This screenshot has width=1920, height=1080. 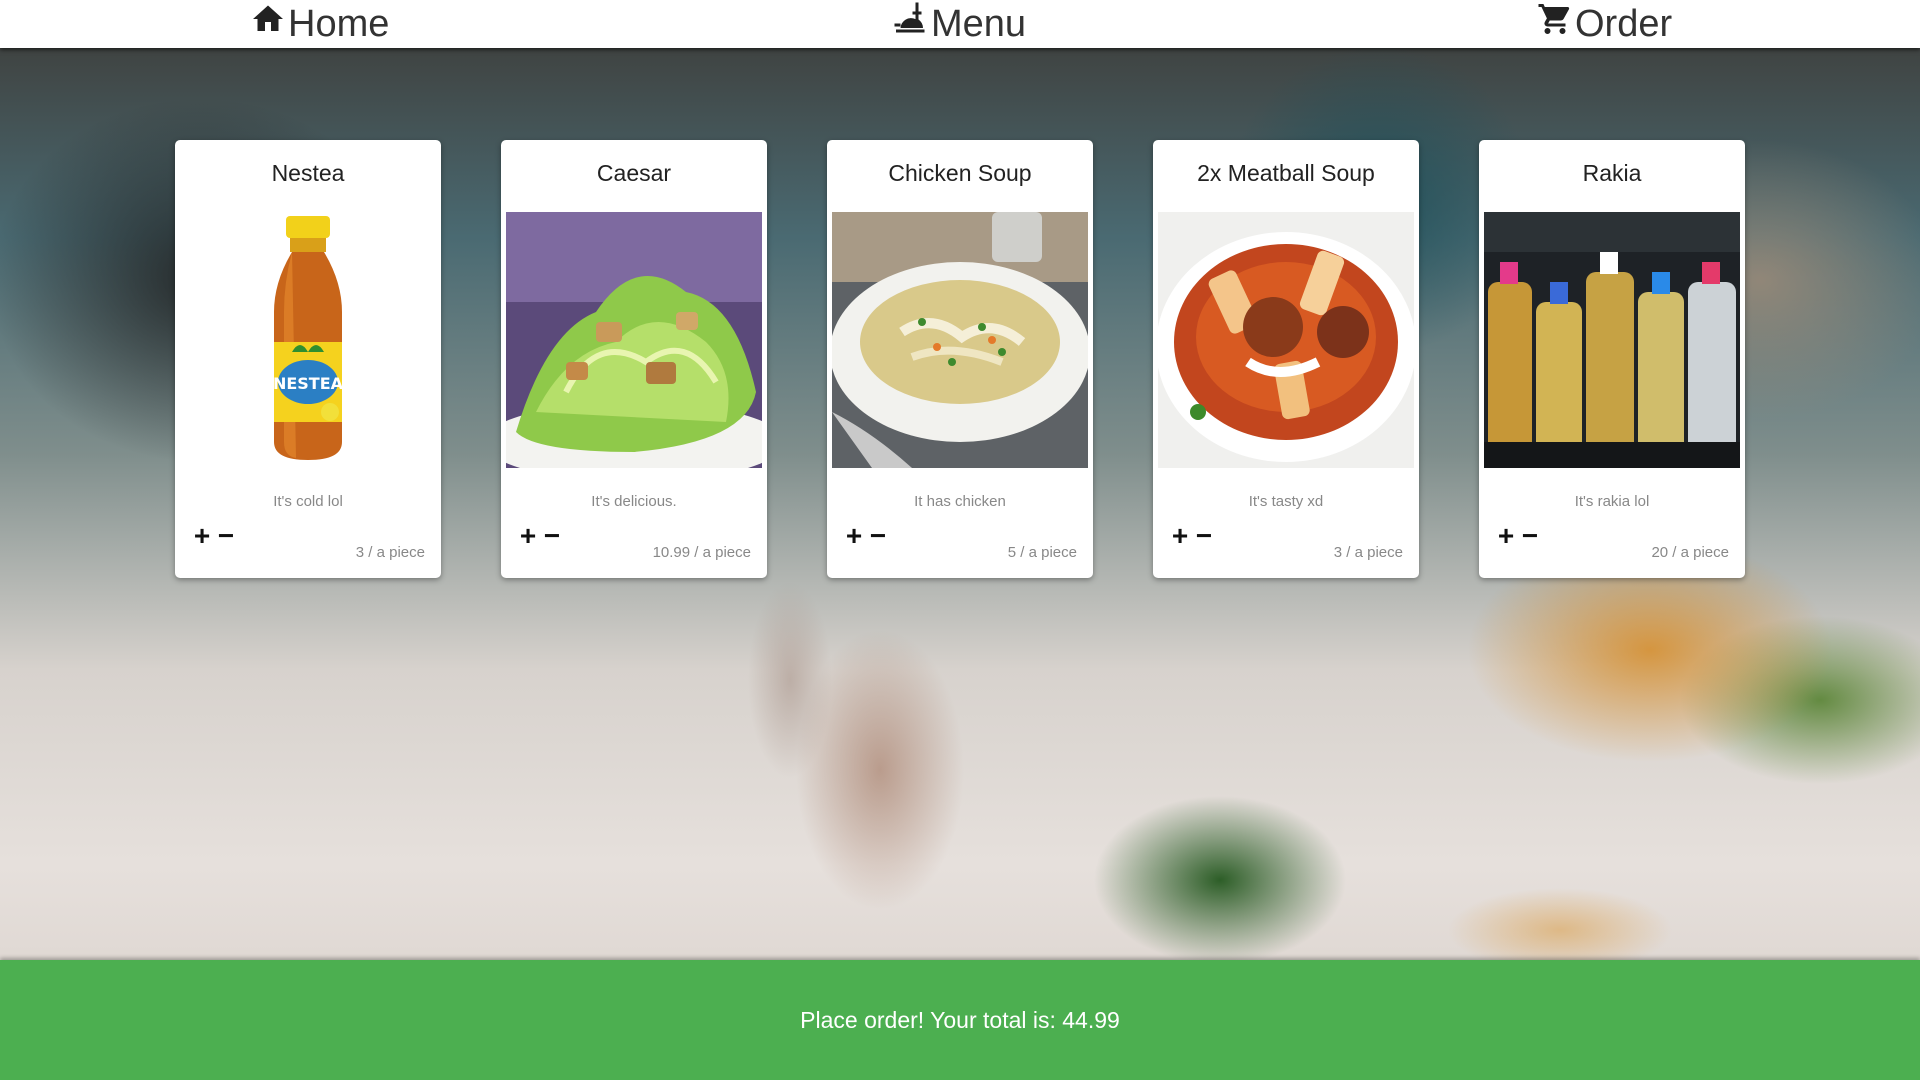 What do you see at coordinates (1690, 552) in the screenshot?
I see `menu-item-price: 20 / a piece` at bounding box center [1690, 552].